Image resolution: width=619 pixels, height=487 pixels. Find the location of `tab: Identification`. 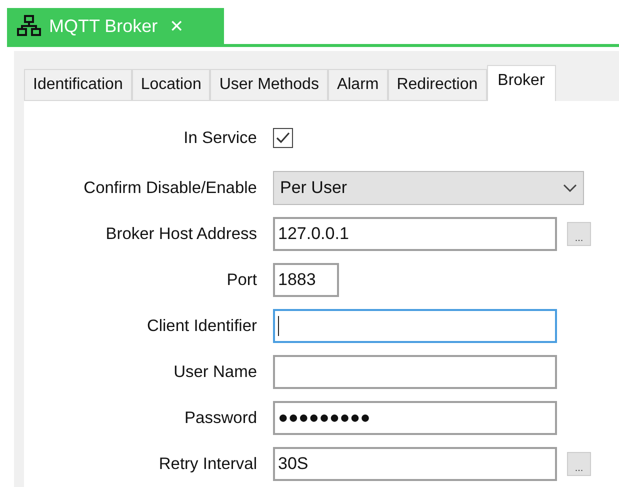

tab: Identification is located at coordinates (78, 85).